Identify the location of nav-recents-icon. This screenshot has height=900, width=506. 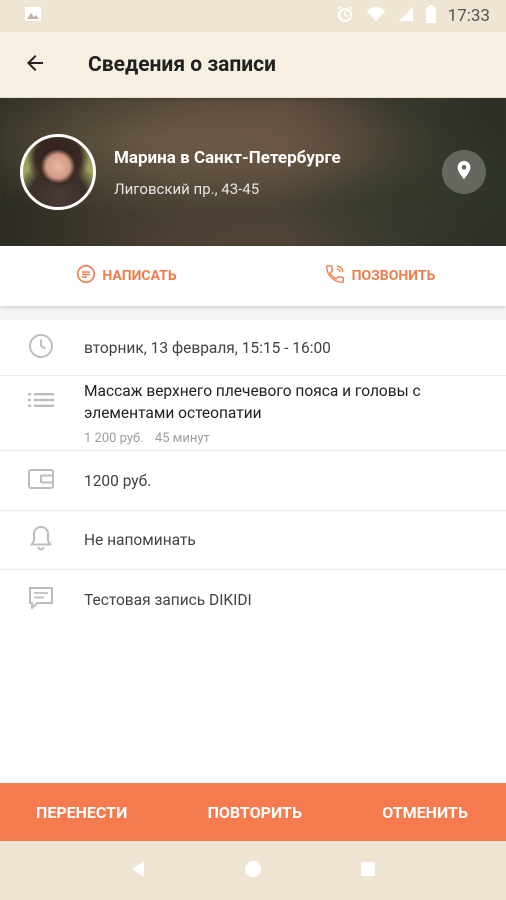
(368, 871).